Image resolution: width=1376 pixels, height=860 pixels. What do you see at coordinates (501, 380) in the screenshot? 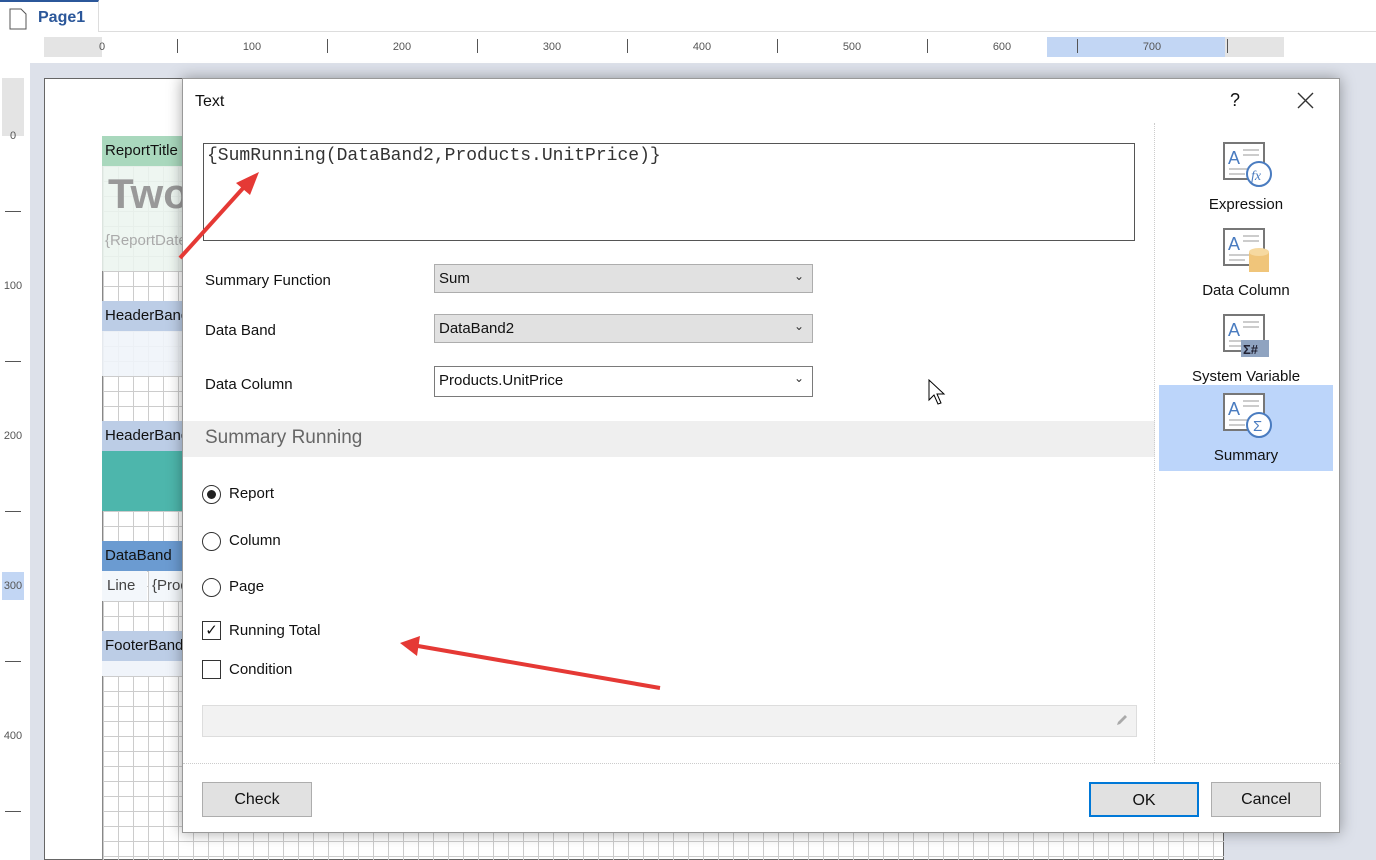
I see `data-column-value: Products.UnitPrice` at bounding box center [501, 380].